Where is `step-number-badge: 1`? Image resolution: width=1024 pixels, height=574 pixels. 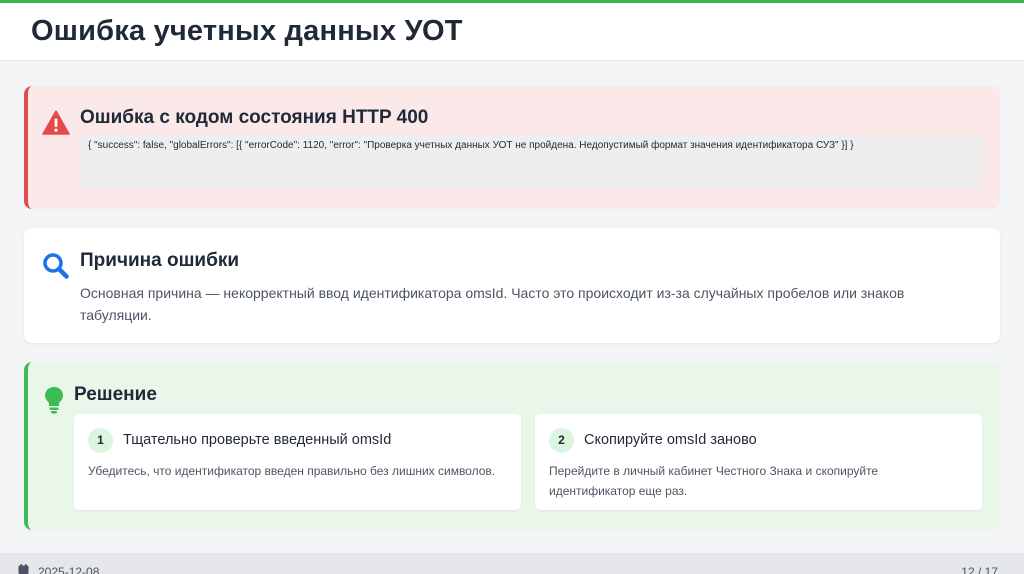 step-number-badge: 1 is located at coordinates (100, 440).